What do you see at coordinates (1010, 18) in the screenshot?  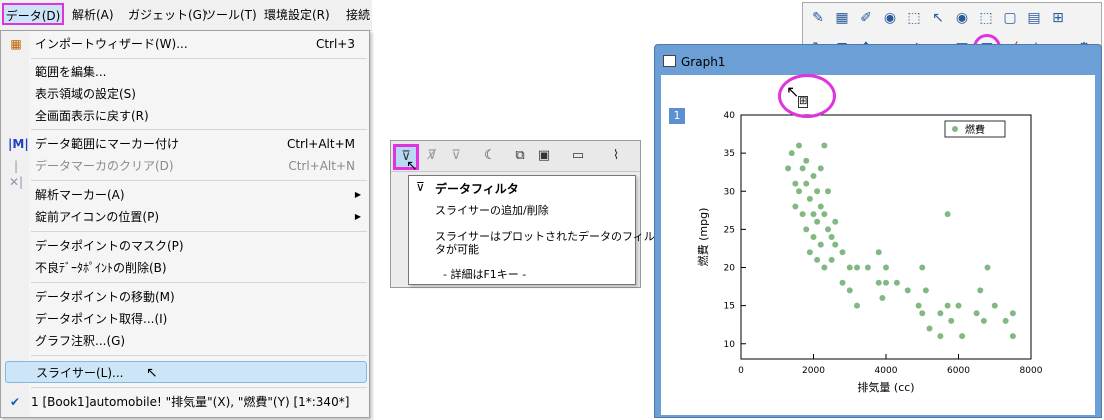 I see `frame-button: ▢` at bounding box center [1010, 18].